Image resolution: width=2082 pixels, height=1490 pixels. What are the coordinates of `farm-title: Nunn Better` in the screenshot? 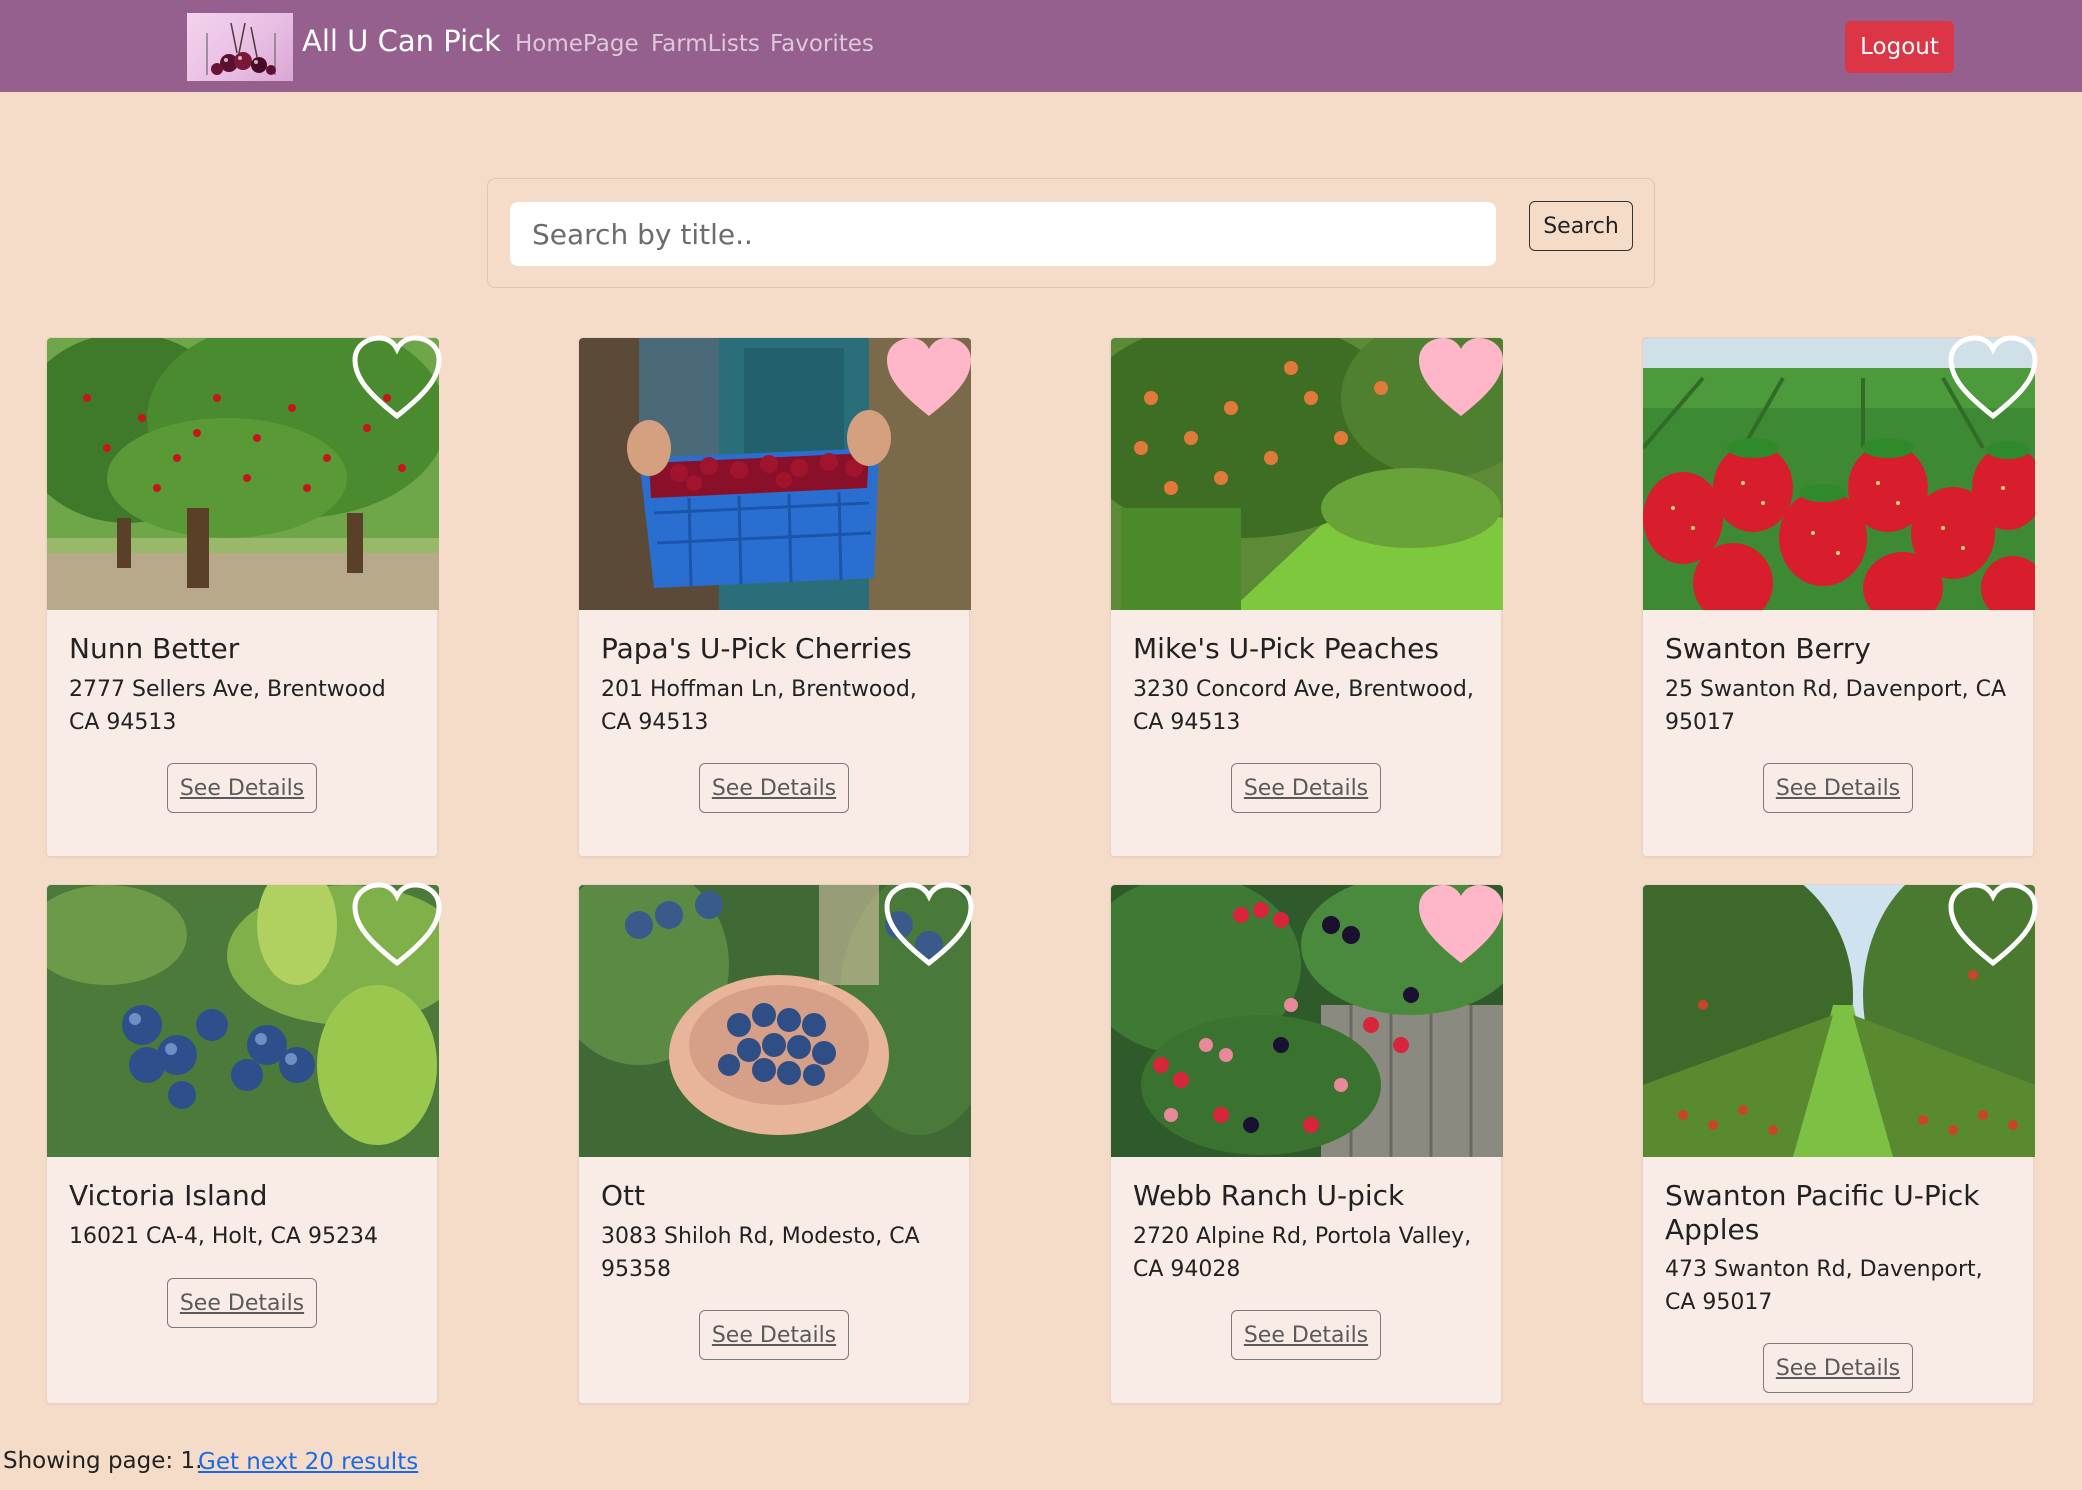 It's located at (154, 648).